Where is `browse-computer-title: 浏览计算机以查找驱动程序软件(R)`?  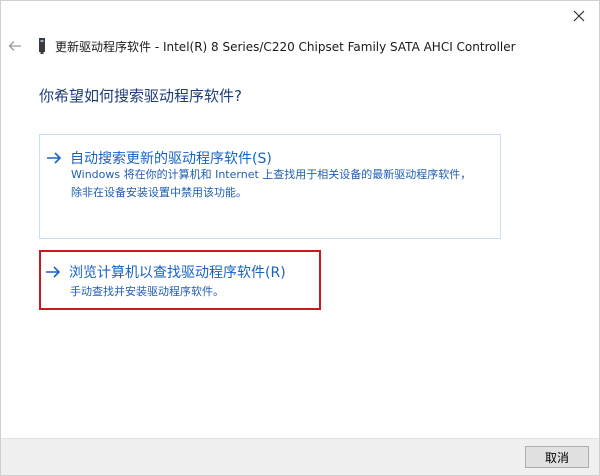 browse-computer-title: 浏览计算机以查找驱动程序软件(R) is located at coordinates (177, 273).